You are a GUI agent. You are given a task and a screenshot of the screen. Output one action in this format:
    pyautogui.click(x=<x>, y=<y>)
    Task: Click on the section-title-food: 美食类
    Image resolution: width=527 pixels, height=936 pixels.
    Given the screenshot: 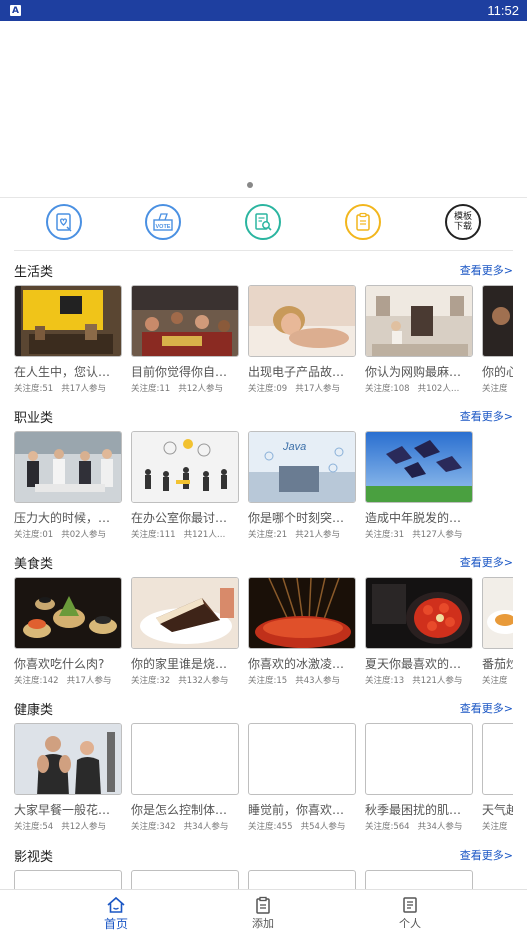 What is the action you would take?
    pyautogui.click(x=34, y=564)
    